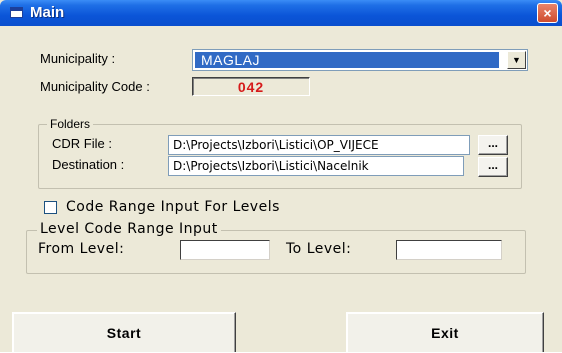 The height and width of the screenshot is (353, 562). Describe the element at coordinates (81, 249) in the screenshot. I see `from-level-label: From Level:` at that location.